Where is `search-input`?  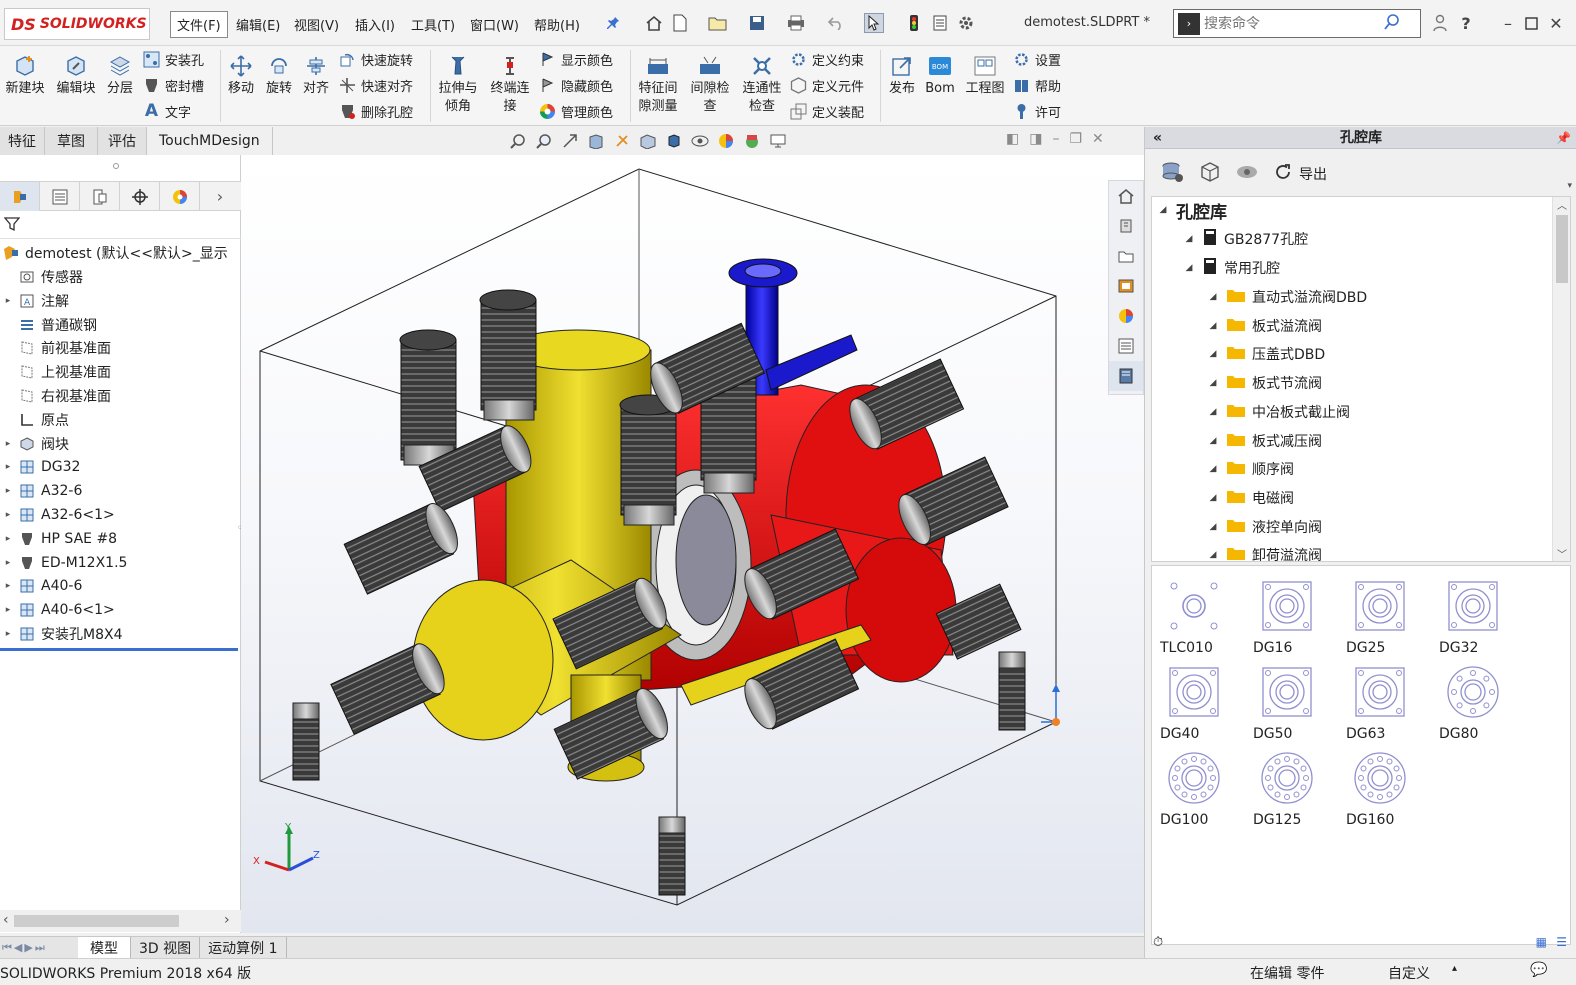 search-input is located at coordinates (1291, 23).